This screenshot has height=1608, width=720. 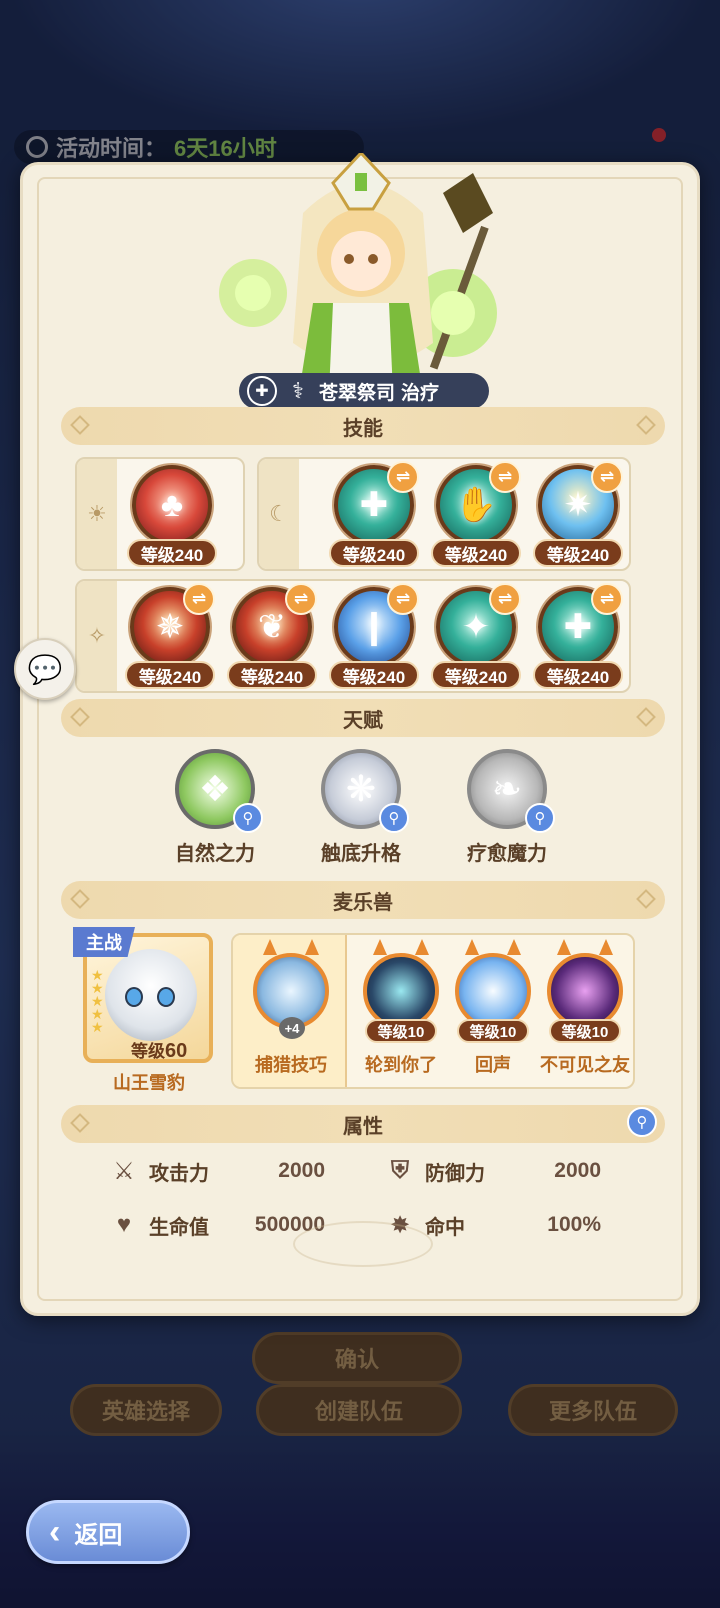 I want to click on level-badge: +4, so click(x=292, y=1028).